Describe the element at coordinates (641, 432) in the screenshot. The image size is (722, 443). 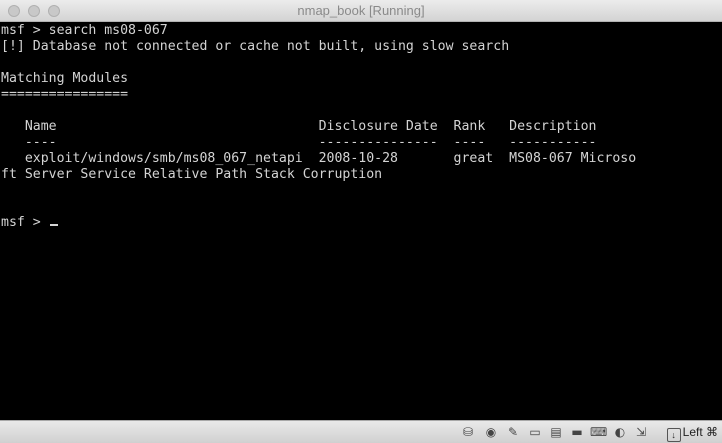
I see `mouse-icon: ⇲` at that location.